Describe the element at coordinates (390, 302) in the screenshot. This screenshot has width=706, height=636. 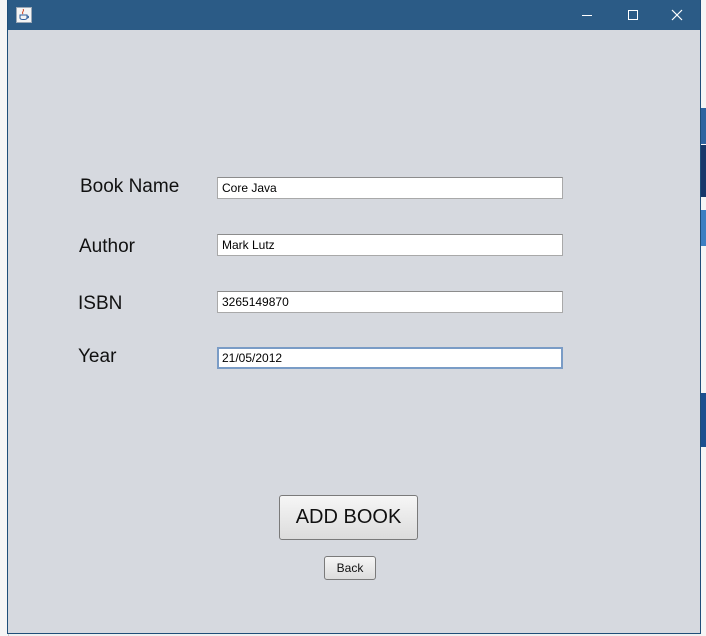
I see `isbn-input` at that location.